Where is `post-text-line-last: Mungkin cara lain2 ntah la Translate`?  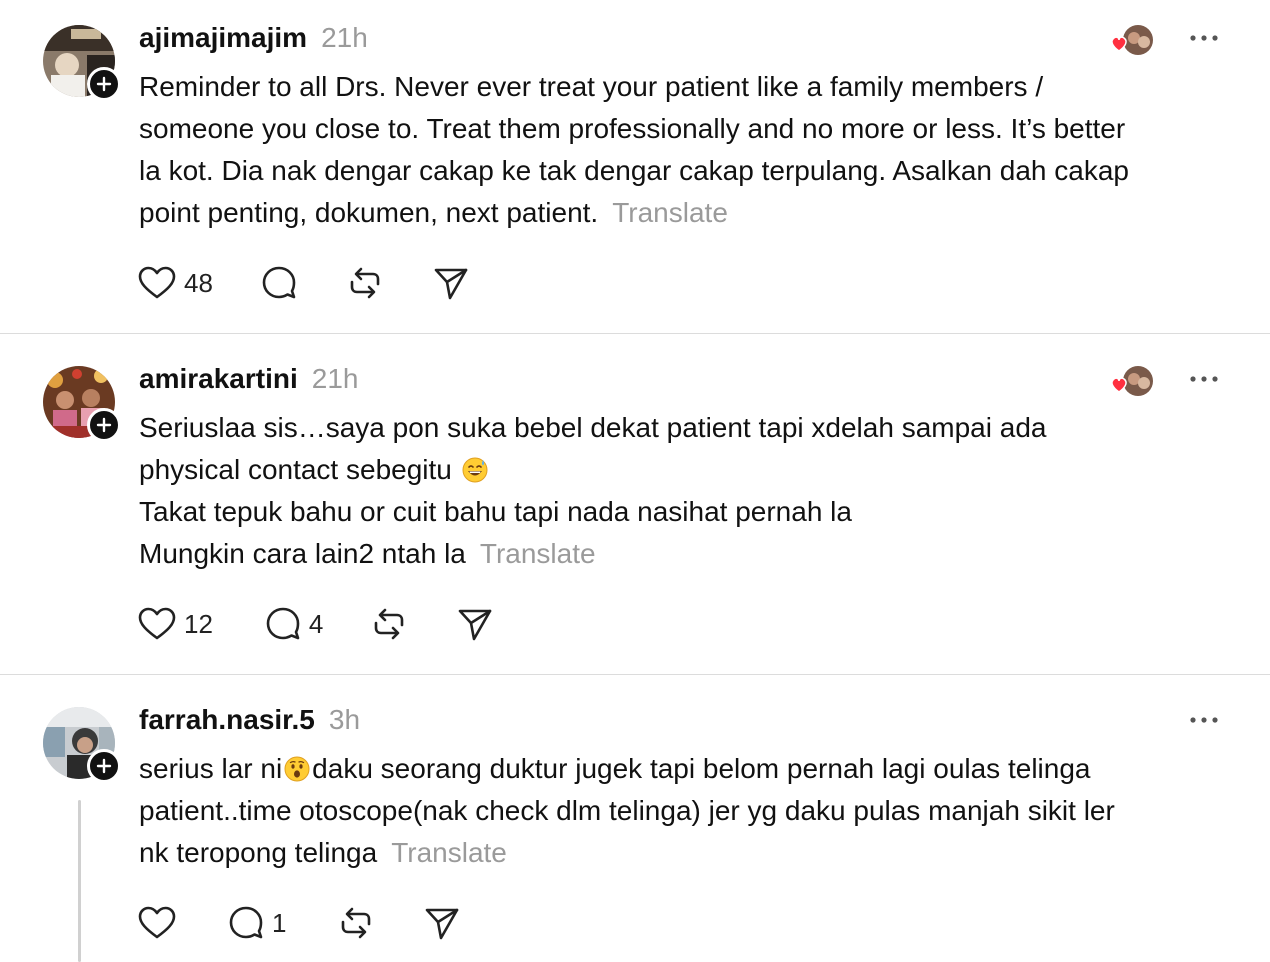 post-text-line-last: Mungkin cara lain2 ntah la Translate is located at coordinates (689, 554).